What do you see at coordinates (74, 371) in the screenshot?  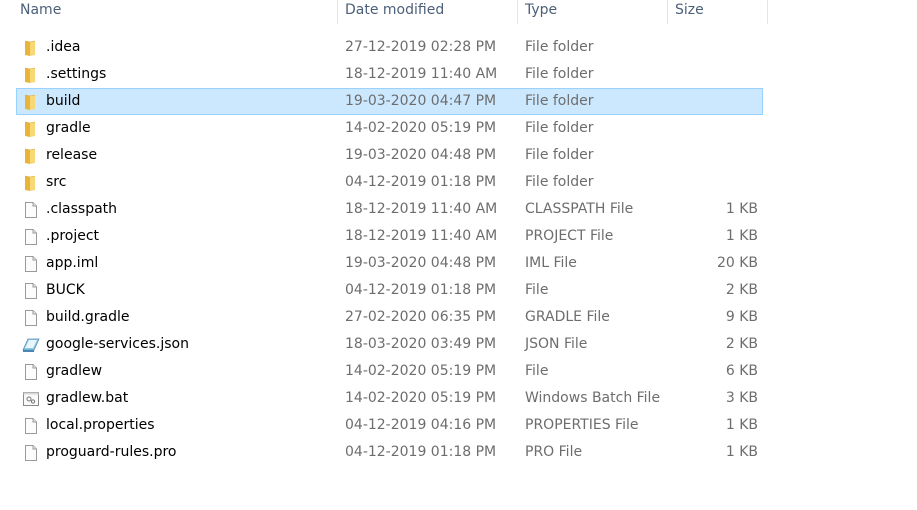 I see `file-name: gradlew` at bounding box center [74, 371].